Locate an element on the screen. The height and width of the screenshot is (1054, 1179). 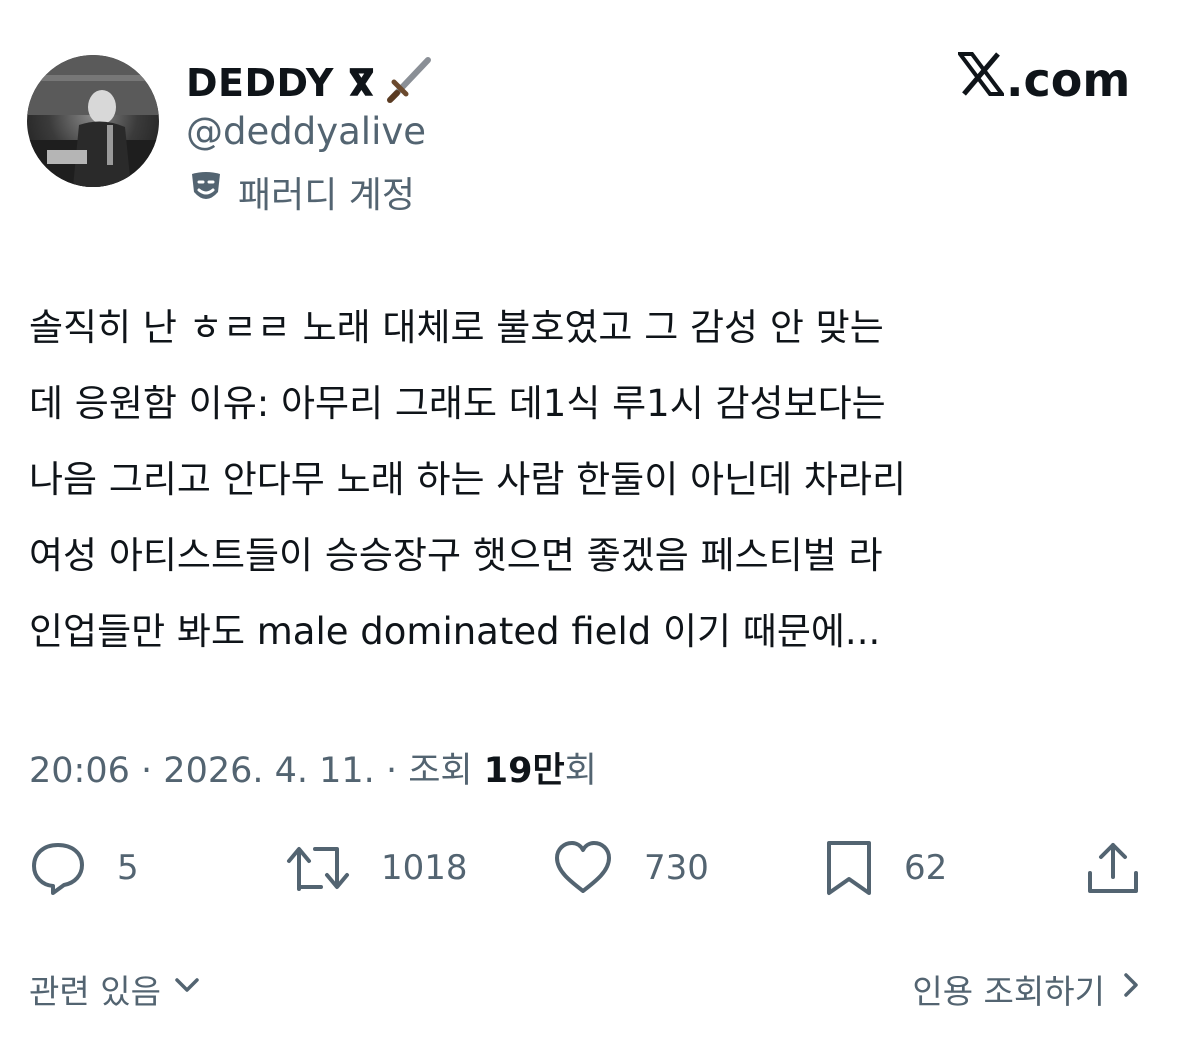
view-quotes-label: 인용 조회하기 is located at coordinates (1008, 991).